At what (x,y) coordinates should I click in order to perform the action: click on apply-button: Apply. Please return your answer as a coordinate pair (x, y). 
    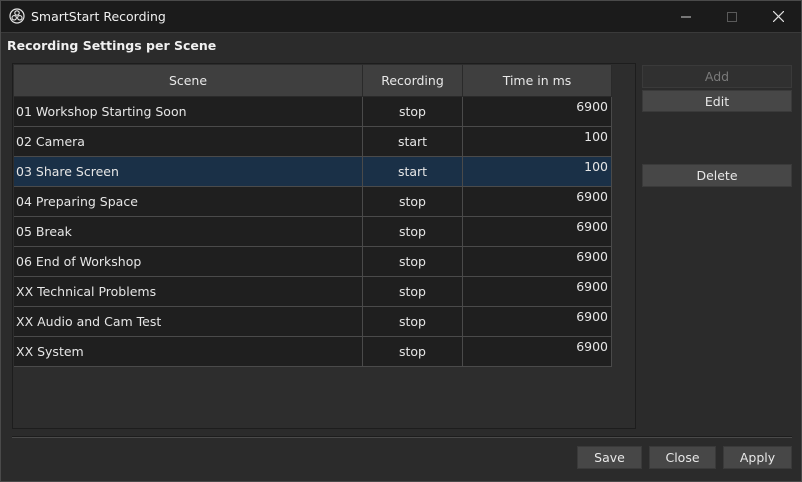
    Looking at the image, I should click on (757, 457).